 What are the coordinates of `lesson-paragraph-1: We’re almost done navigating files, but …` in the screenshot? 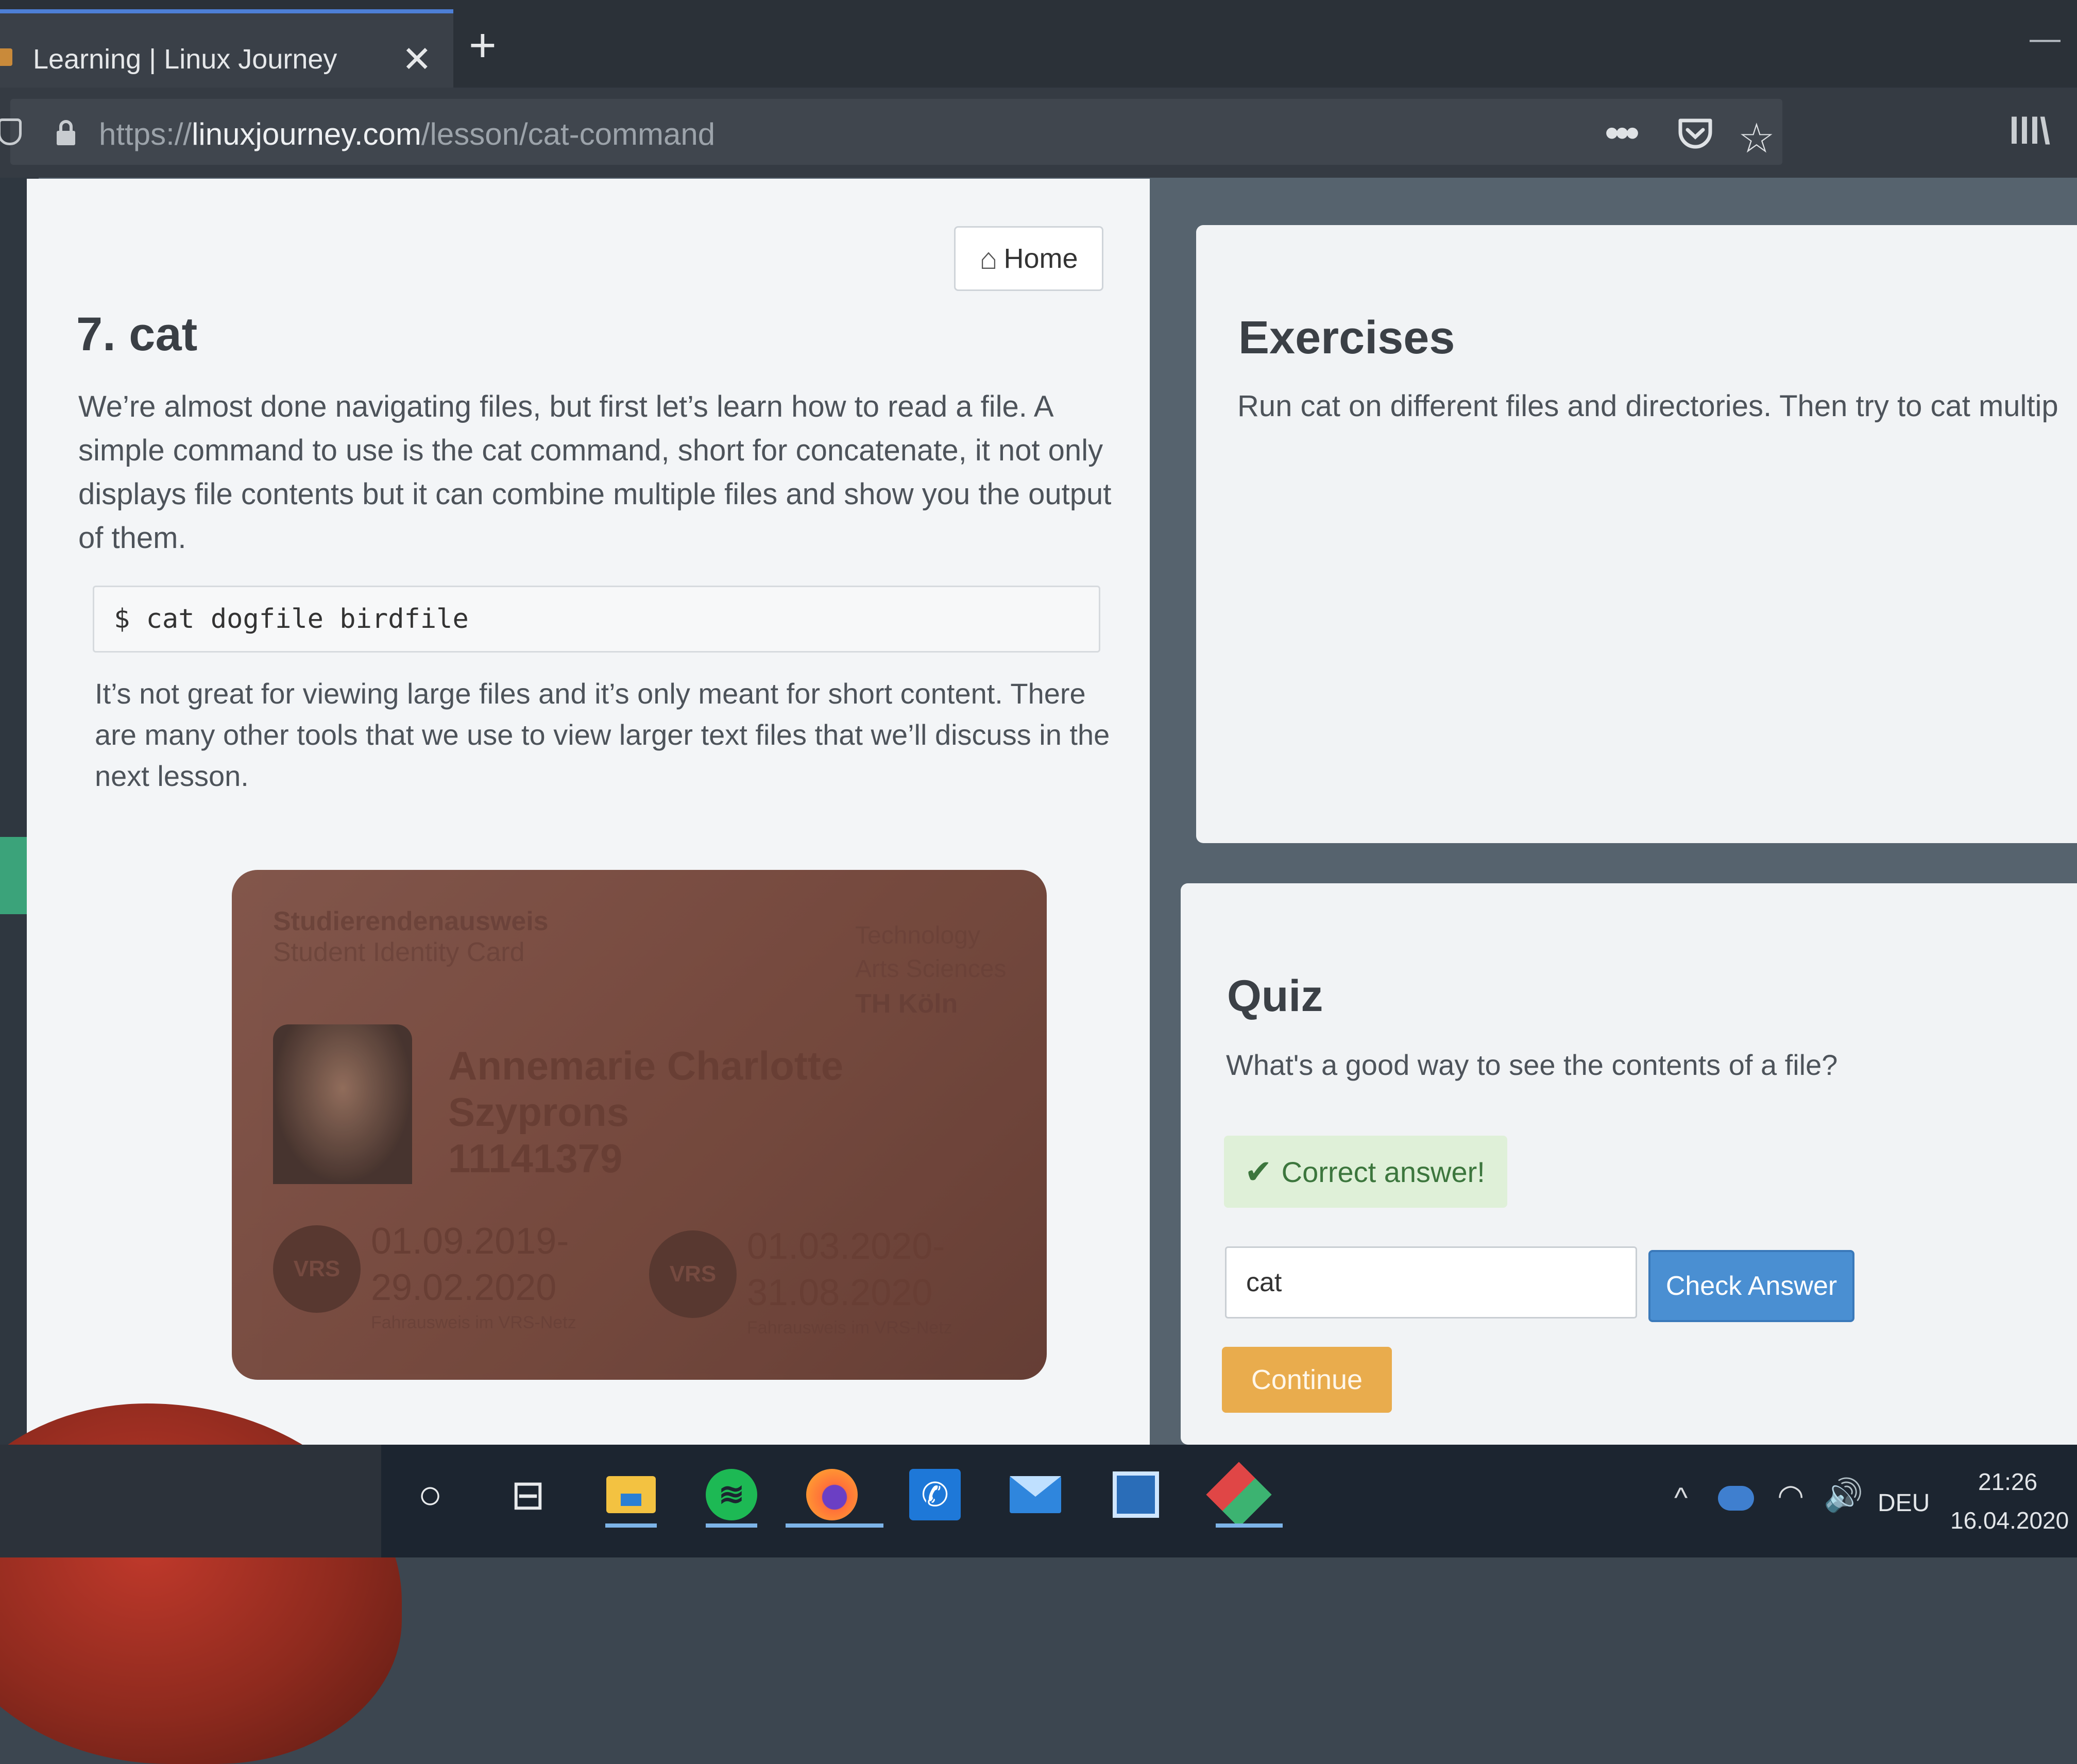 It's located at (595, 472).